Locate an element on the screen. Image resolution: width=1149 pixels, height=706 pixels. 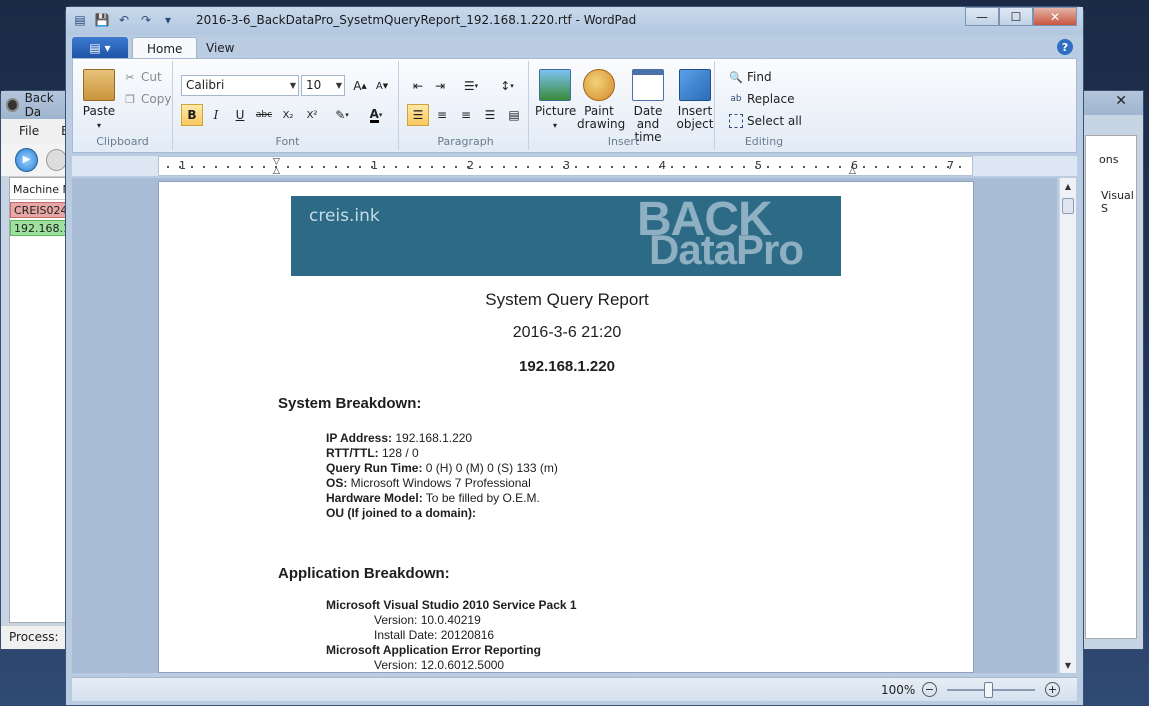
scroll-down-icon: ▼ is located at coordinates (1068, 665).